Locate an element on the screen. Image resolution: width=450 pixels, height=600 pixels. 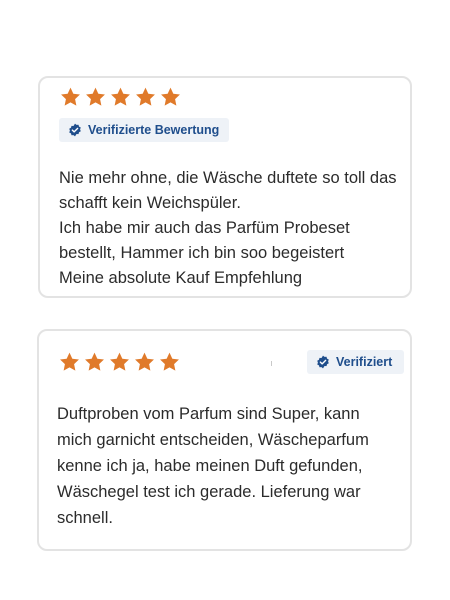
review-text-line: Ich habe mir auch das Parfüm Probeset is located at coordinates (204, 228).